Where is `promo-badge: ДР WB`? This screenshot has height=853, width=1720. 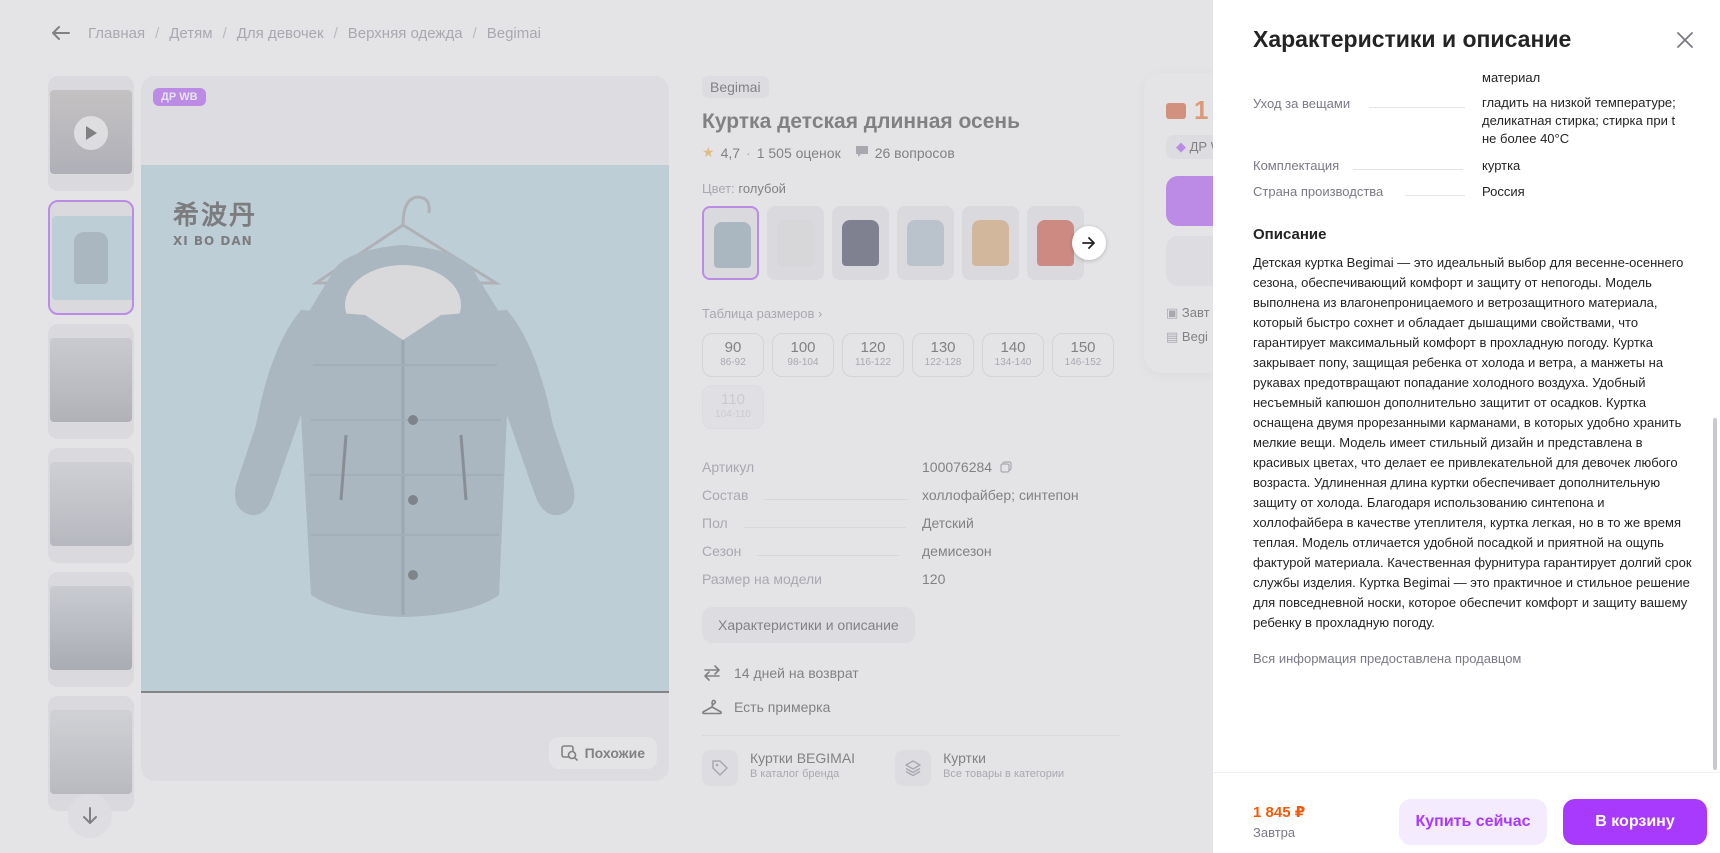
promo-badge: ДР WB is located at coordinates (179, 97).